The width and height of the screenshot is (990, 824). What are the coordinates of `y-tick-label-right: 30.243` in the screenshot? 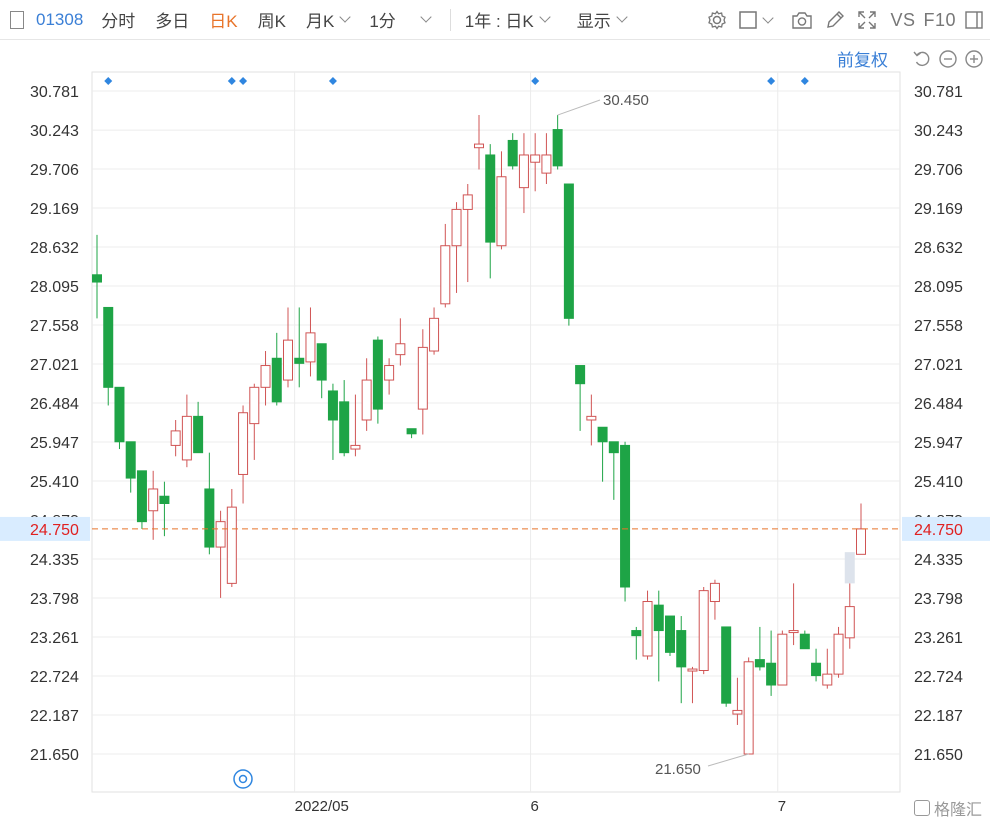 It's located at (938, 131).